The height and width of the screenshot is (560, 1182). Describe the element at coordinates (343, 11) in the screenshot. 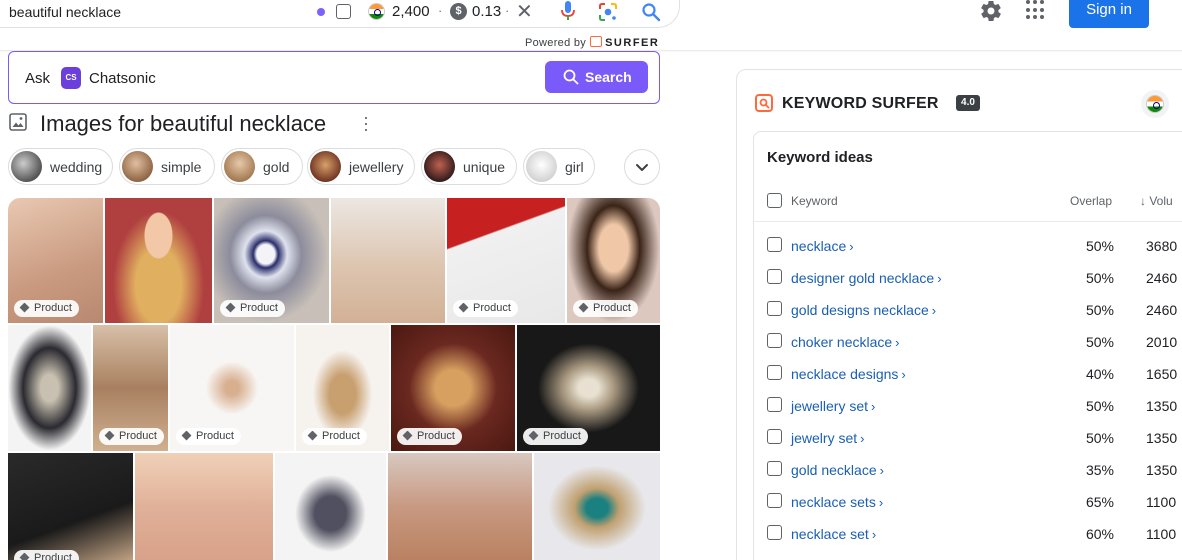

I see `select-checkbox` at that location.